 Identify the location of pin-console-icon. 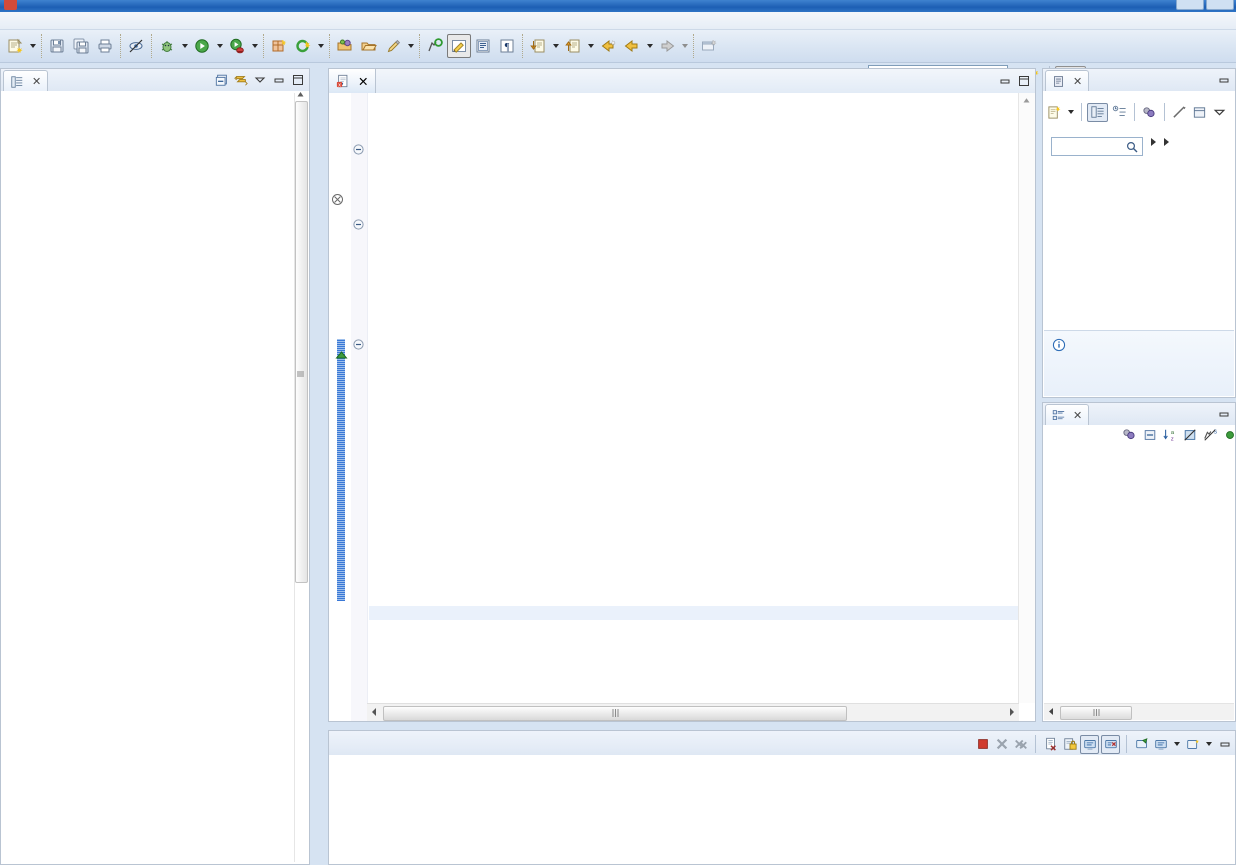
(1141, 744).